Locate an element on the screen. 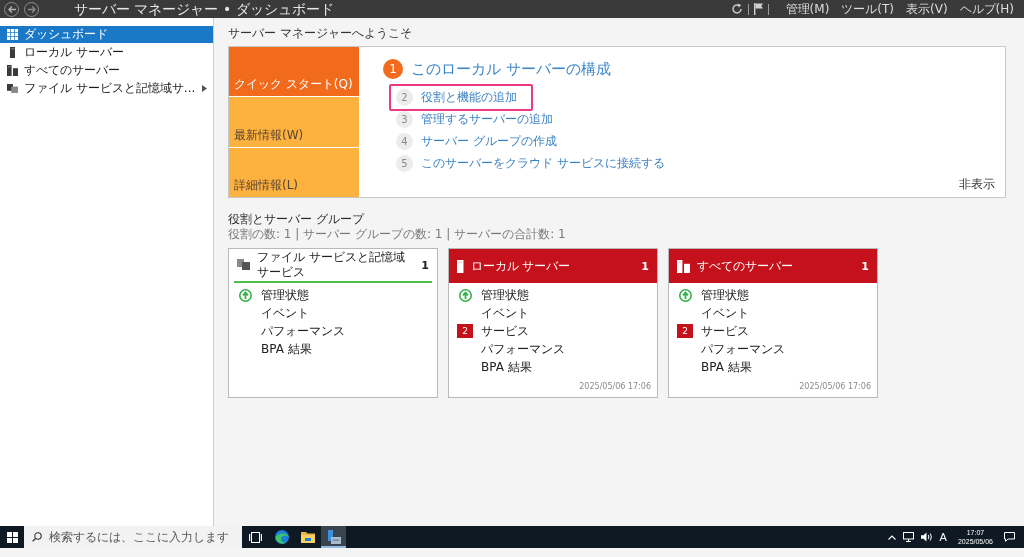  ime-indicator: A is located at coordinates (943, 537).